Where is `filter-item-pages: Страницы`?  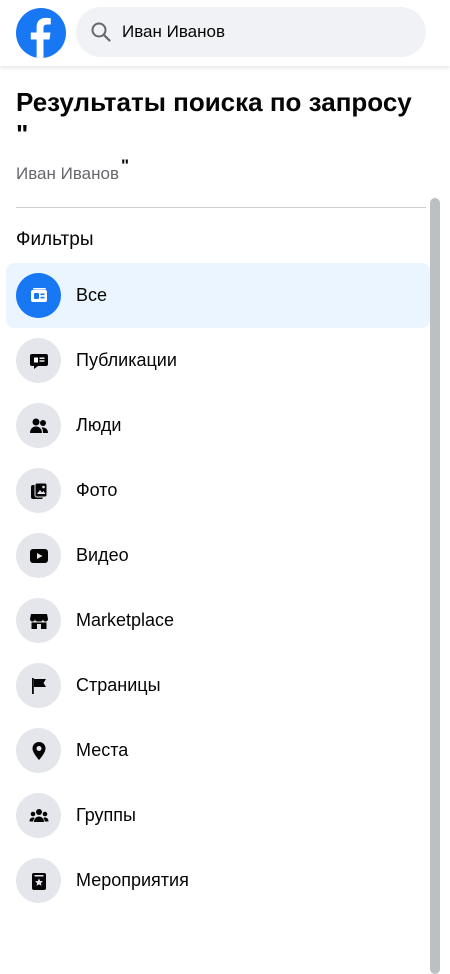
filter-item-pages: Страницы is located at coordinates (218, 685).